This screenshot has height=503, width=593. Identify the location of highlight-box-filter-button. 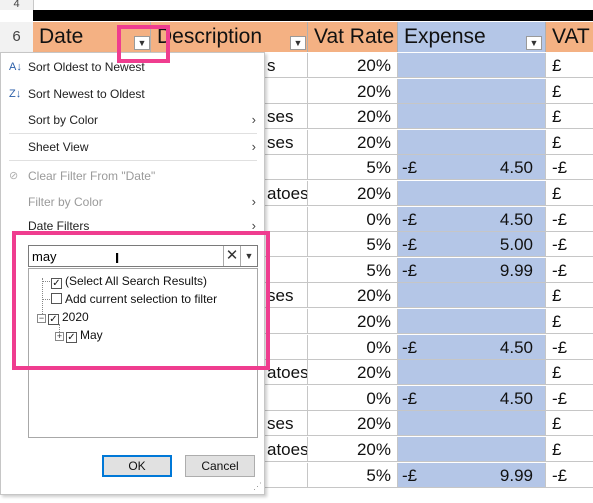
(143, 44).